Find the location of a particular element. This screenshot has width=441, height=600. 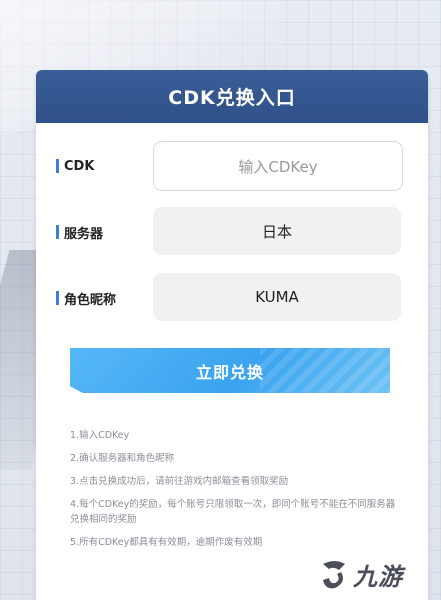

cdk-row: CDK 输入CDKey is located at coordinates (232, 166).